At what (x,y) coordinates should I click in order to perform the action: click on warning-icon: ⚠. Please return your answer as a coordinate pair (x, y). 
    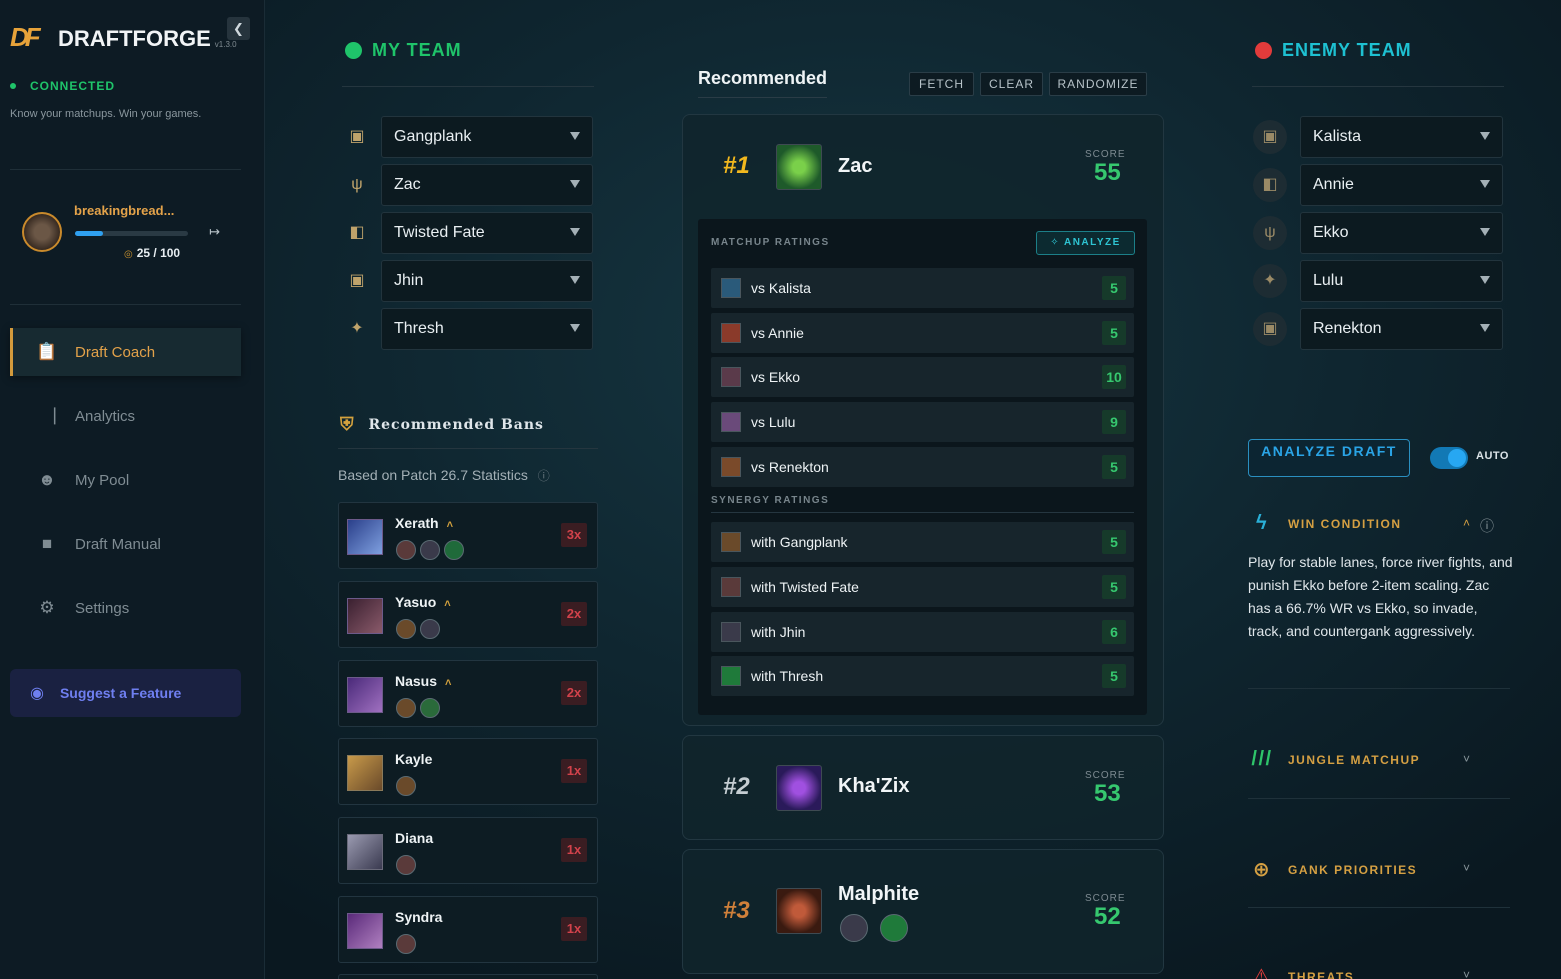
    Looking at the image, I should click on (1262, 972).